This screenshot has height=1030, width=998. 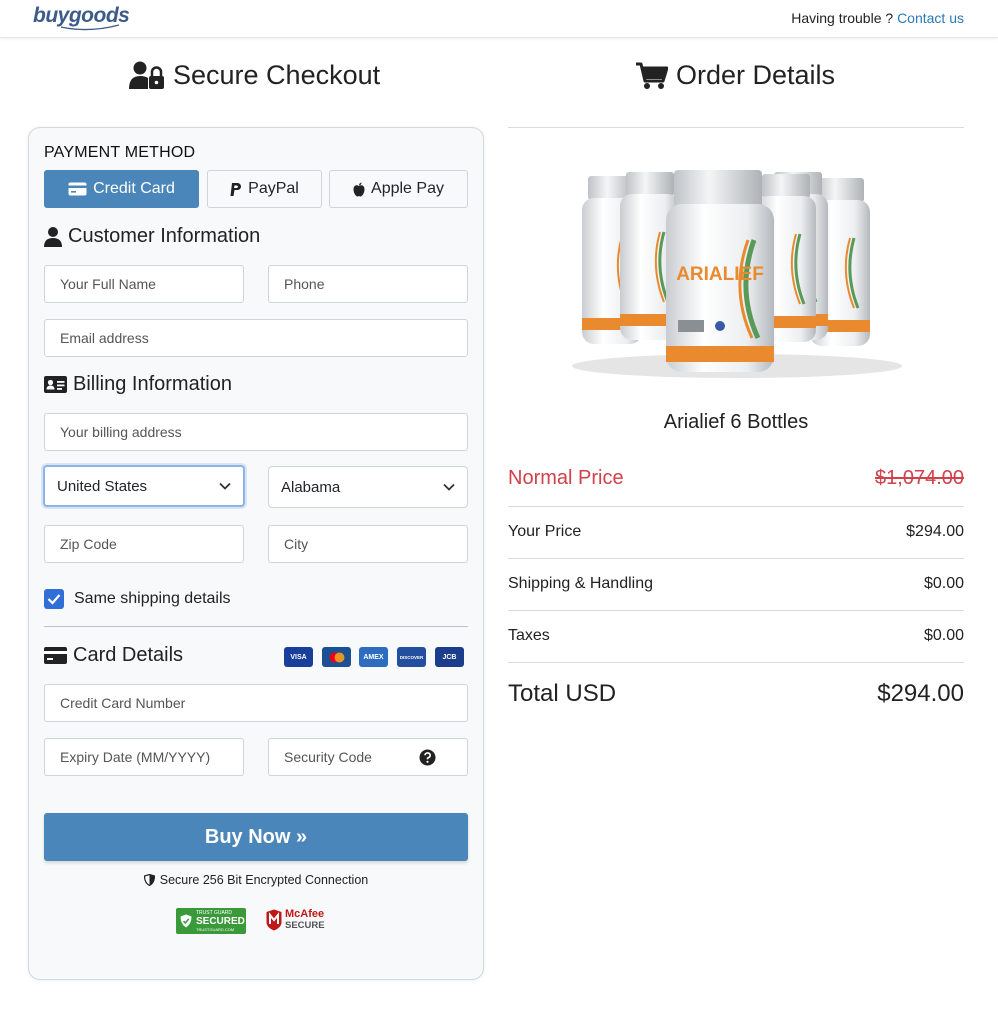 I want to click on secure-connection-text: Secure 256 Bit Encrypted Connection, so click(x=264, y=880).